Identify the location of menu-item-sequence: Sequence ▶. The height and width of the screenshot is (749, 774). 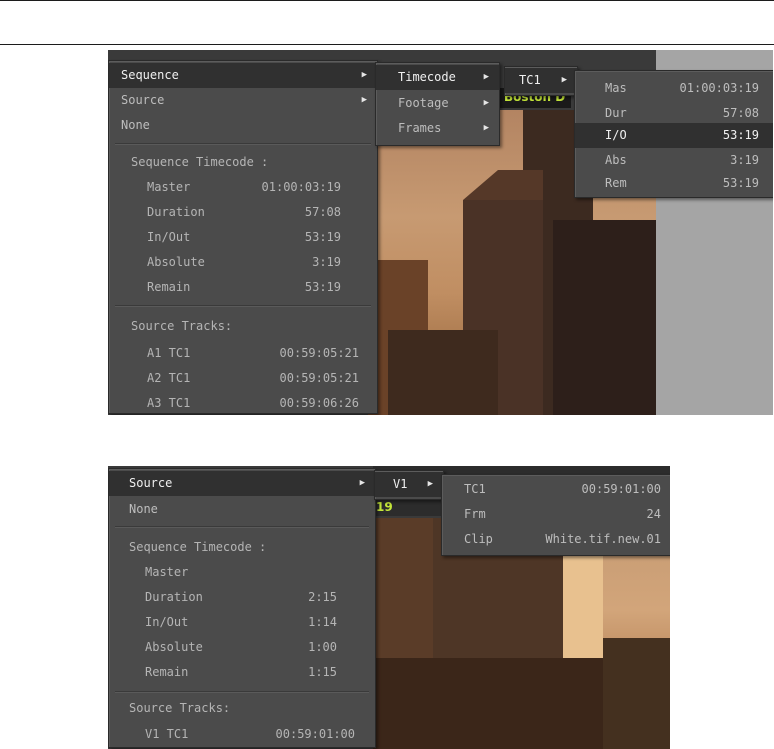
(243, 75).